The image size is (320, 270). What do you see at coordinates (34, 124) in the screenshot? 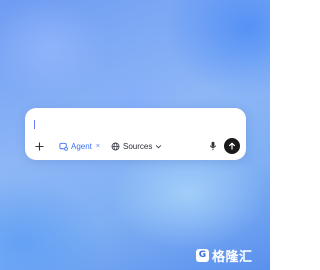
I see `text-input-caret` at bounding box center [34, 124].